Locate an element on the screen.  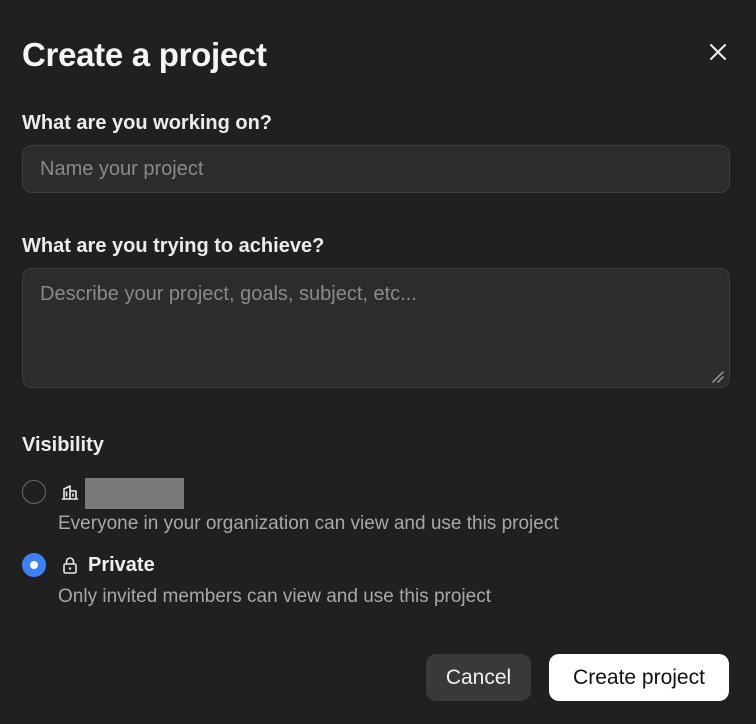
project-name-input is located at coordinates (376, 169).